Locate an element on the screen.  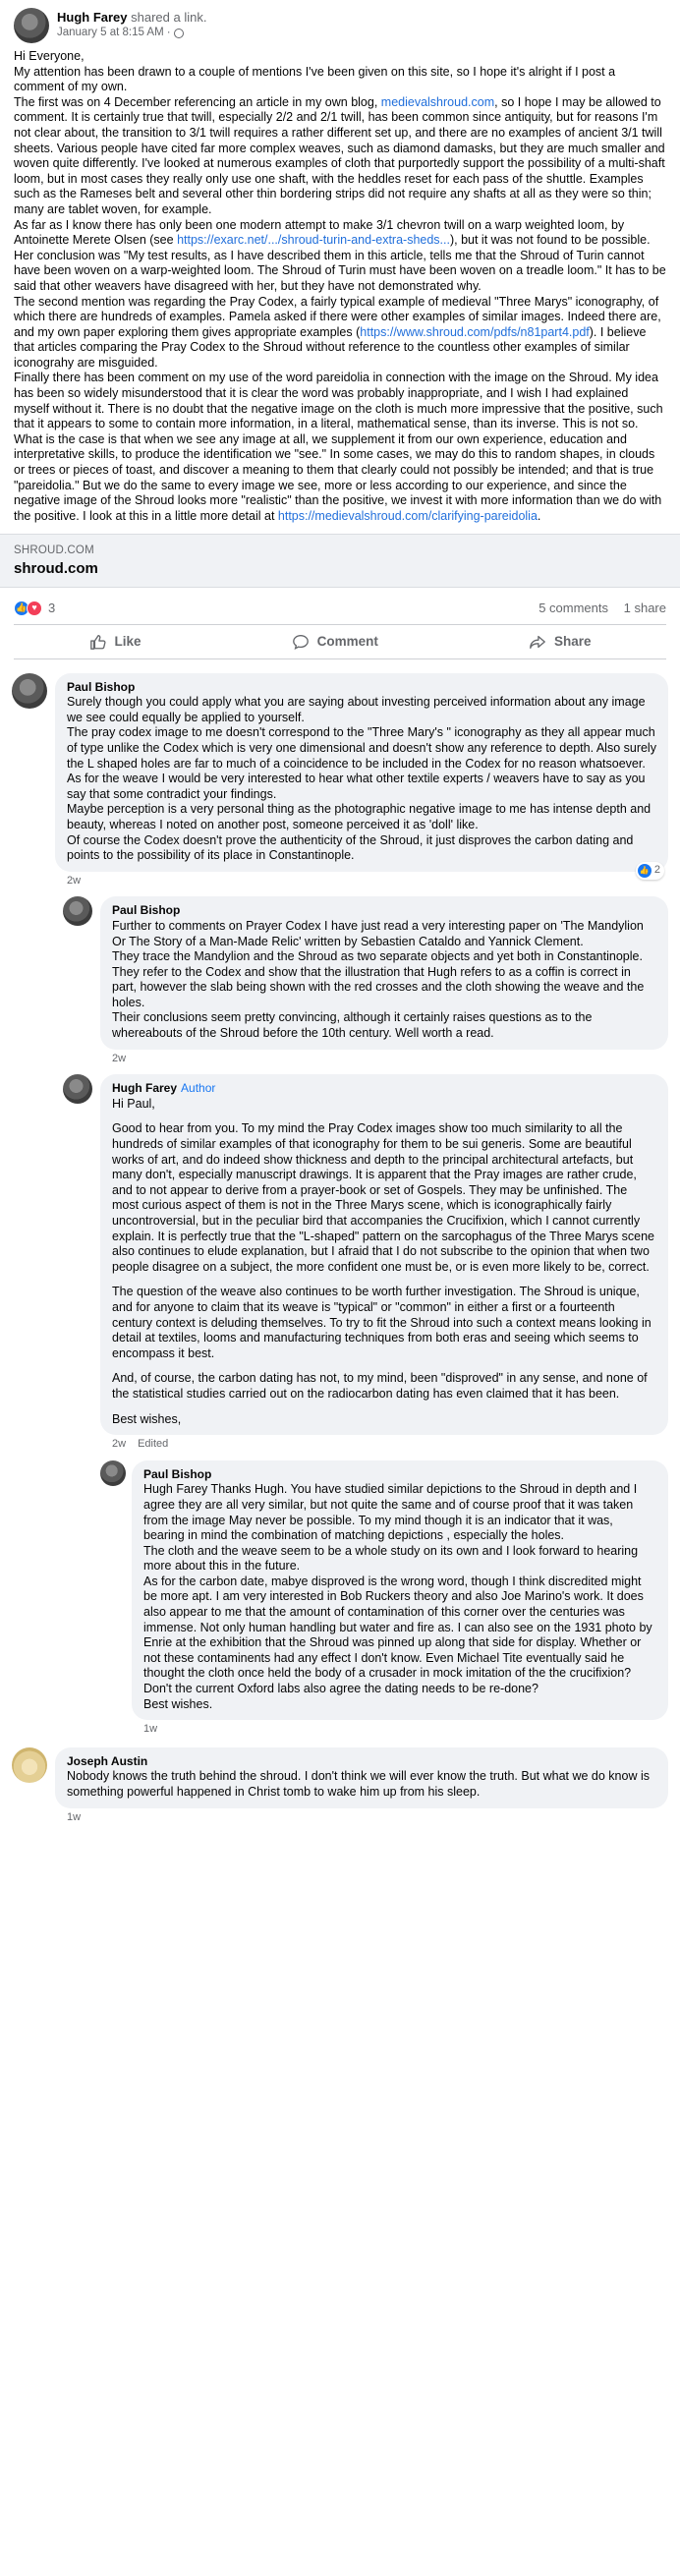
thumbs-up-icon is located at coordinates (97, 642).